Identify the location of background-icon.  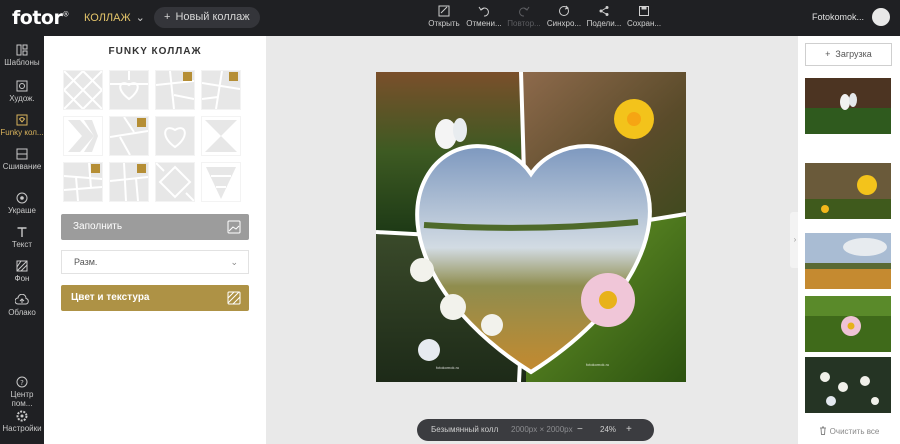
(22, 266).